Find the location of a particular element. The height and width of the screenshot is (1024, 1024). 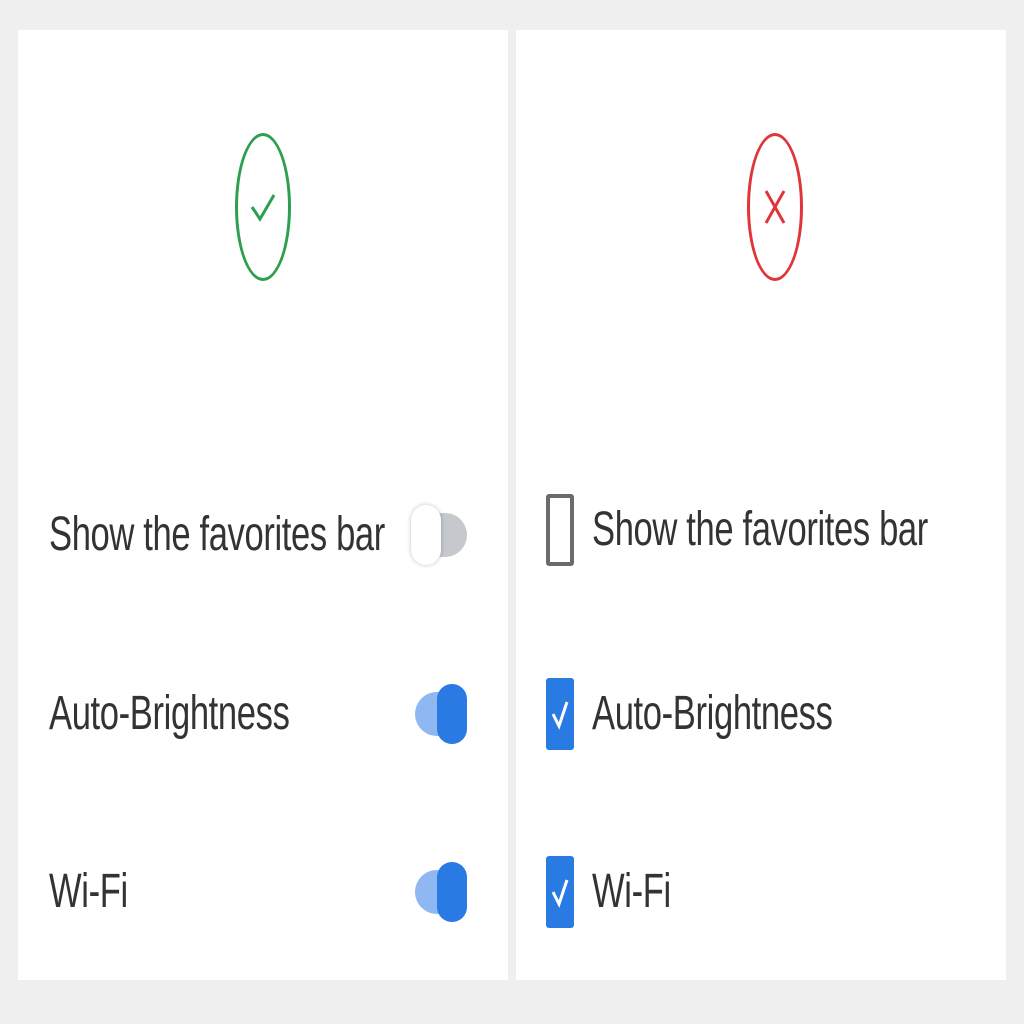

wifi-checkbox is located at coordinates (560, 892).